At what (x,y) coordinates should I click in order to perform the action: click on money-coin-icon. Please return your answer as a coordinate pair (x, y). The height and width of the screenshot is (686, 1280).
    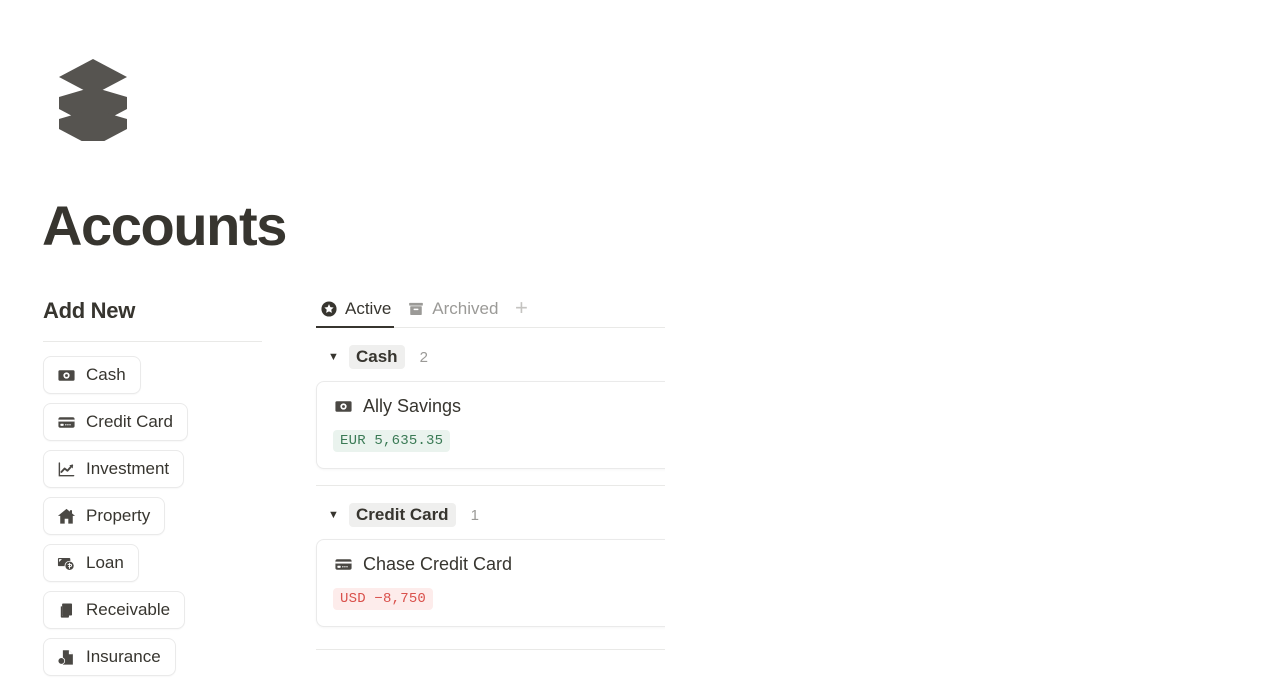
    Looking at the image, I should click on (66, 563).